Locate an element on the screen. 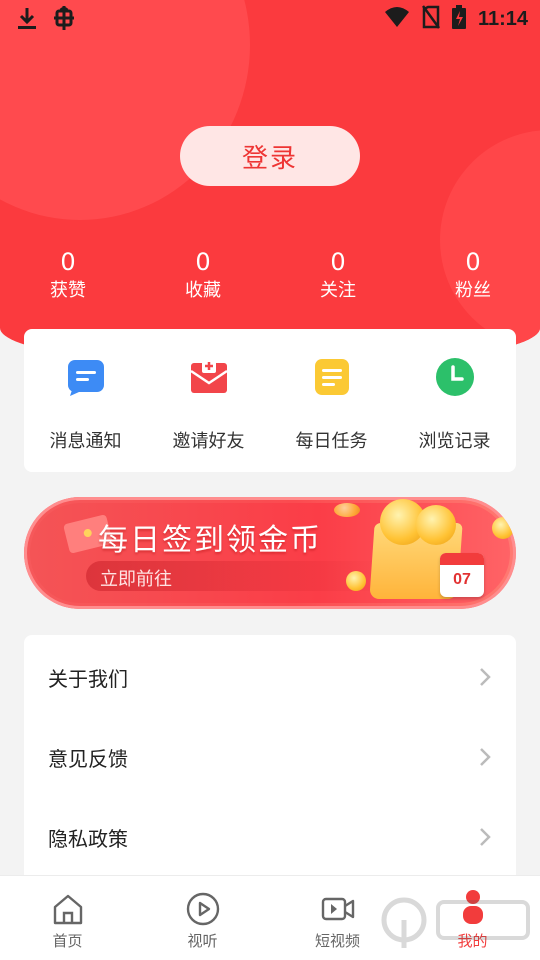 The image size is (540, 960). status-bar: 11:14 is located at coordinates (270, 18).